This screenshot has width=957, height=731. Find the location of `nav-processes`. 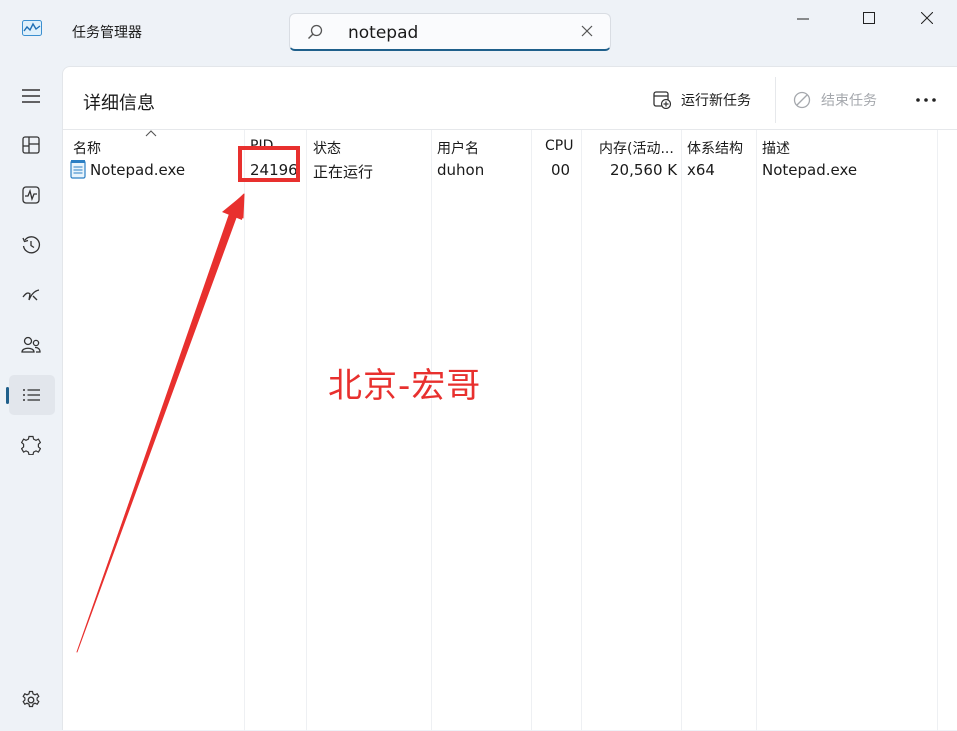

nav-processes is located at coordinates (32, 145).